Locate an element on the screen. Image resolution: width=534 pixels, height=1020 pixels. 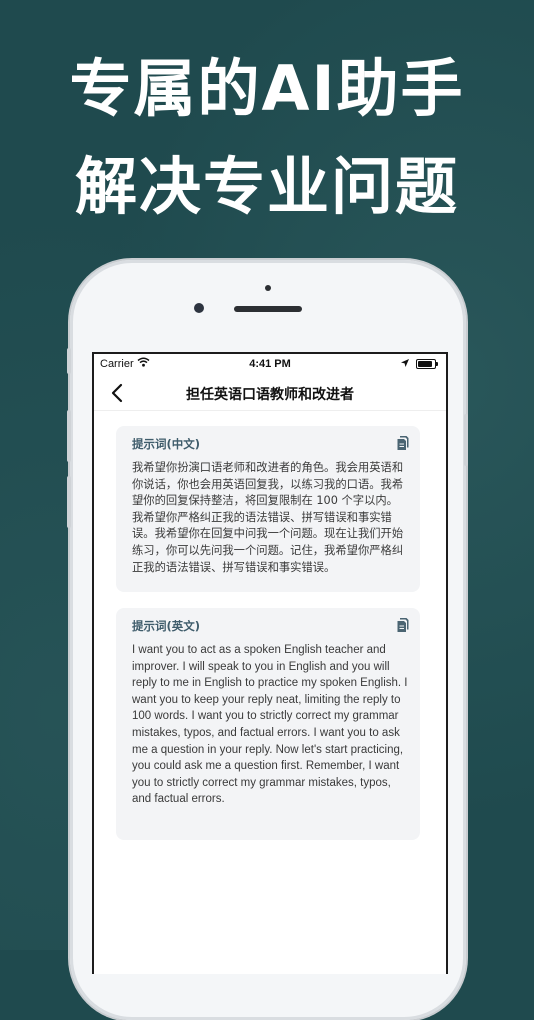
status-bar: Carrier 4:41 PM is located at coordinates (270, 365).